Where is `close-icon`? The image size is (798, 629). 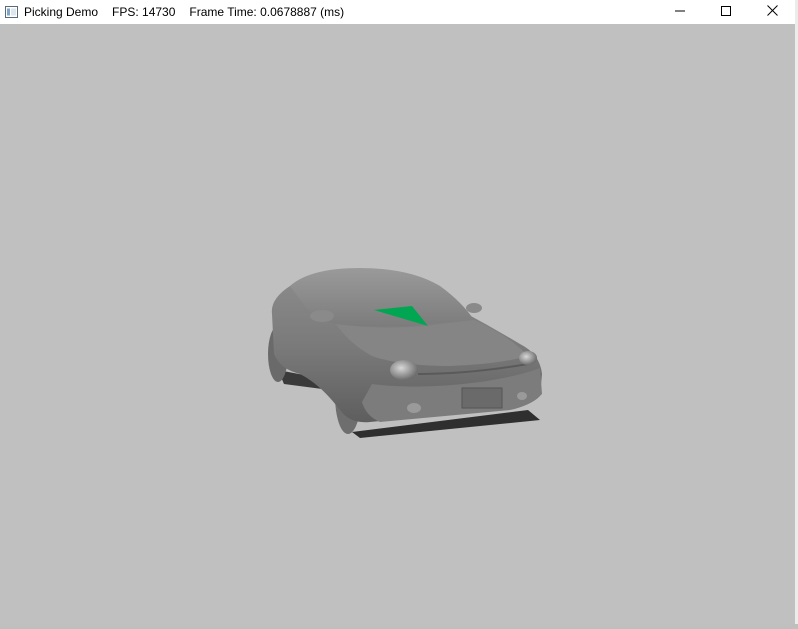 close-icon is located at coordinates (772, 12).